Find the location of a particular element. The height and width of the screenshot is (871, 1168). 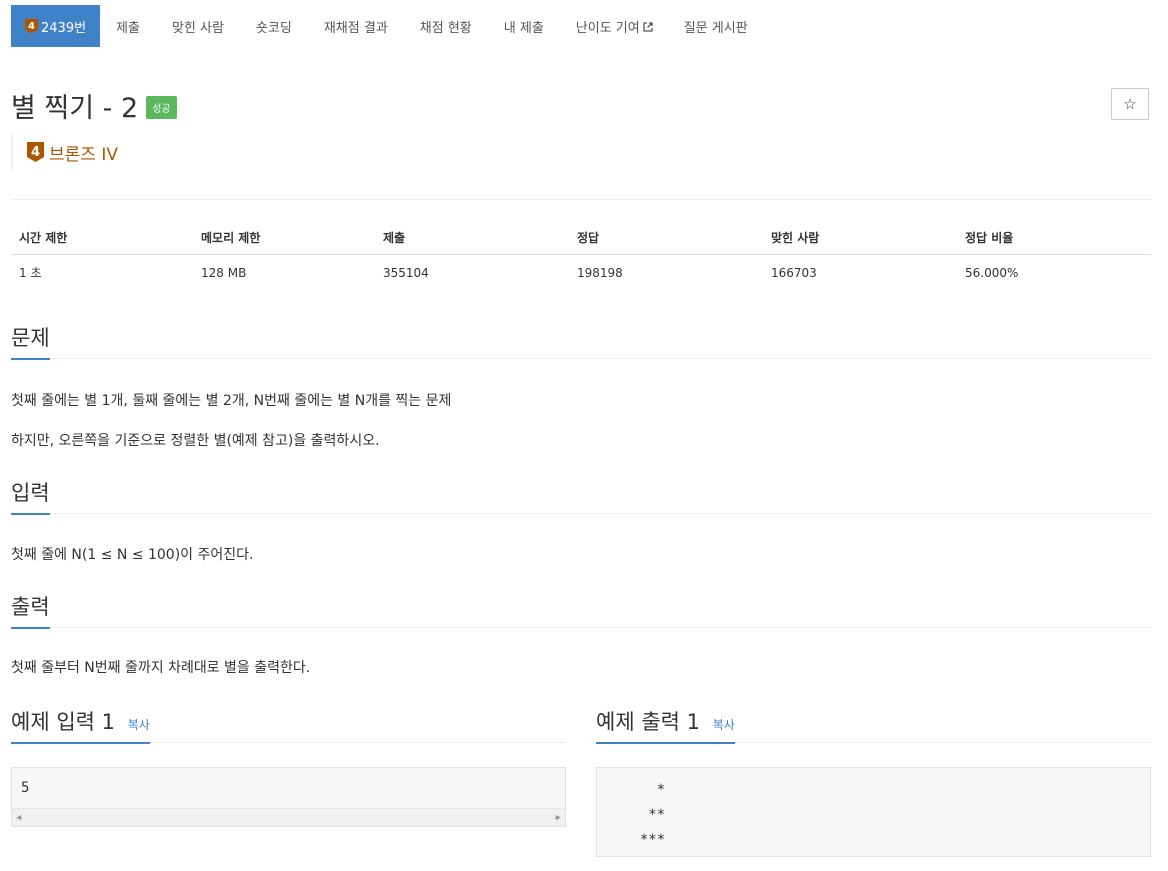

header-accept-ratio: 정답 비율 is located at coordinates (1054, 238).